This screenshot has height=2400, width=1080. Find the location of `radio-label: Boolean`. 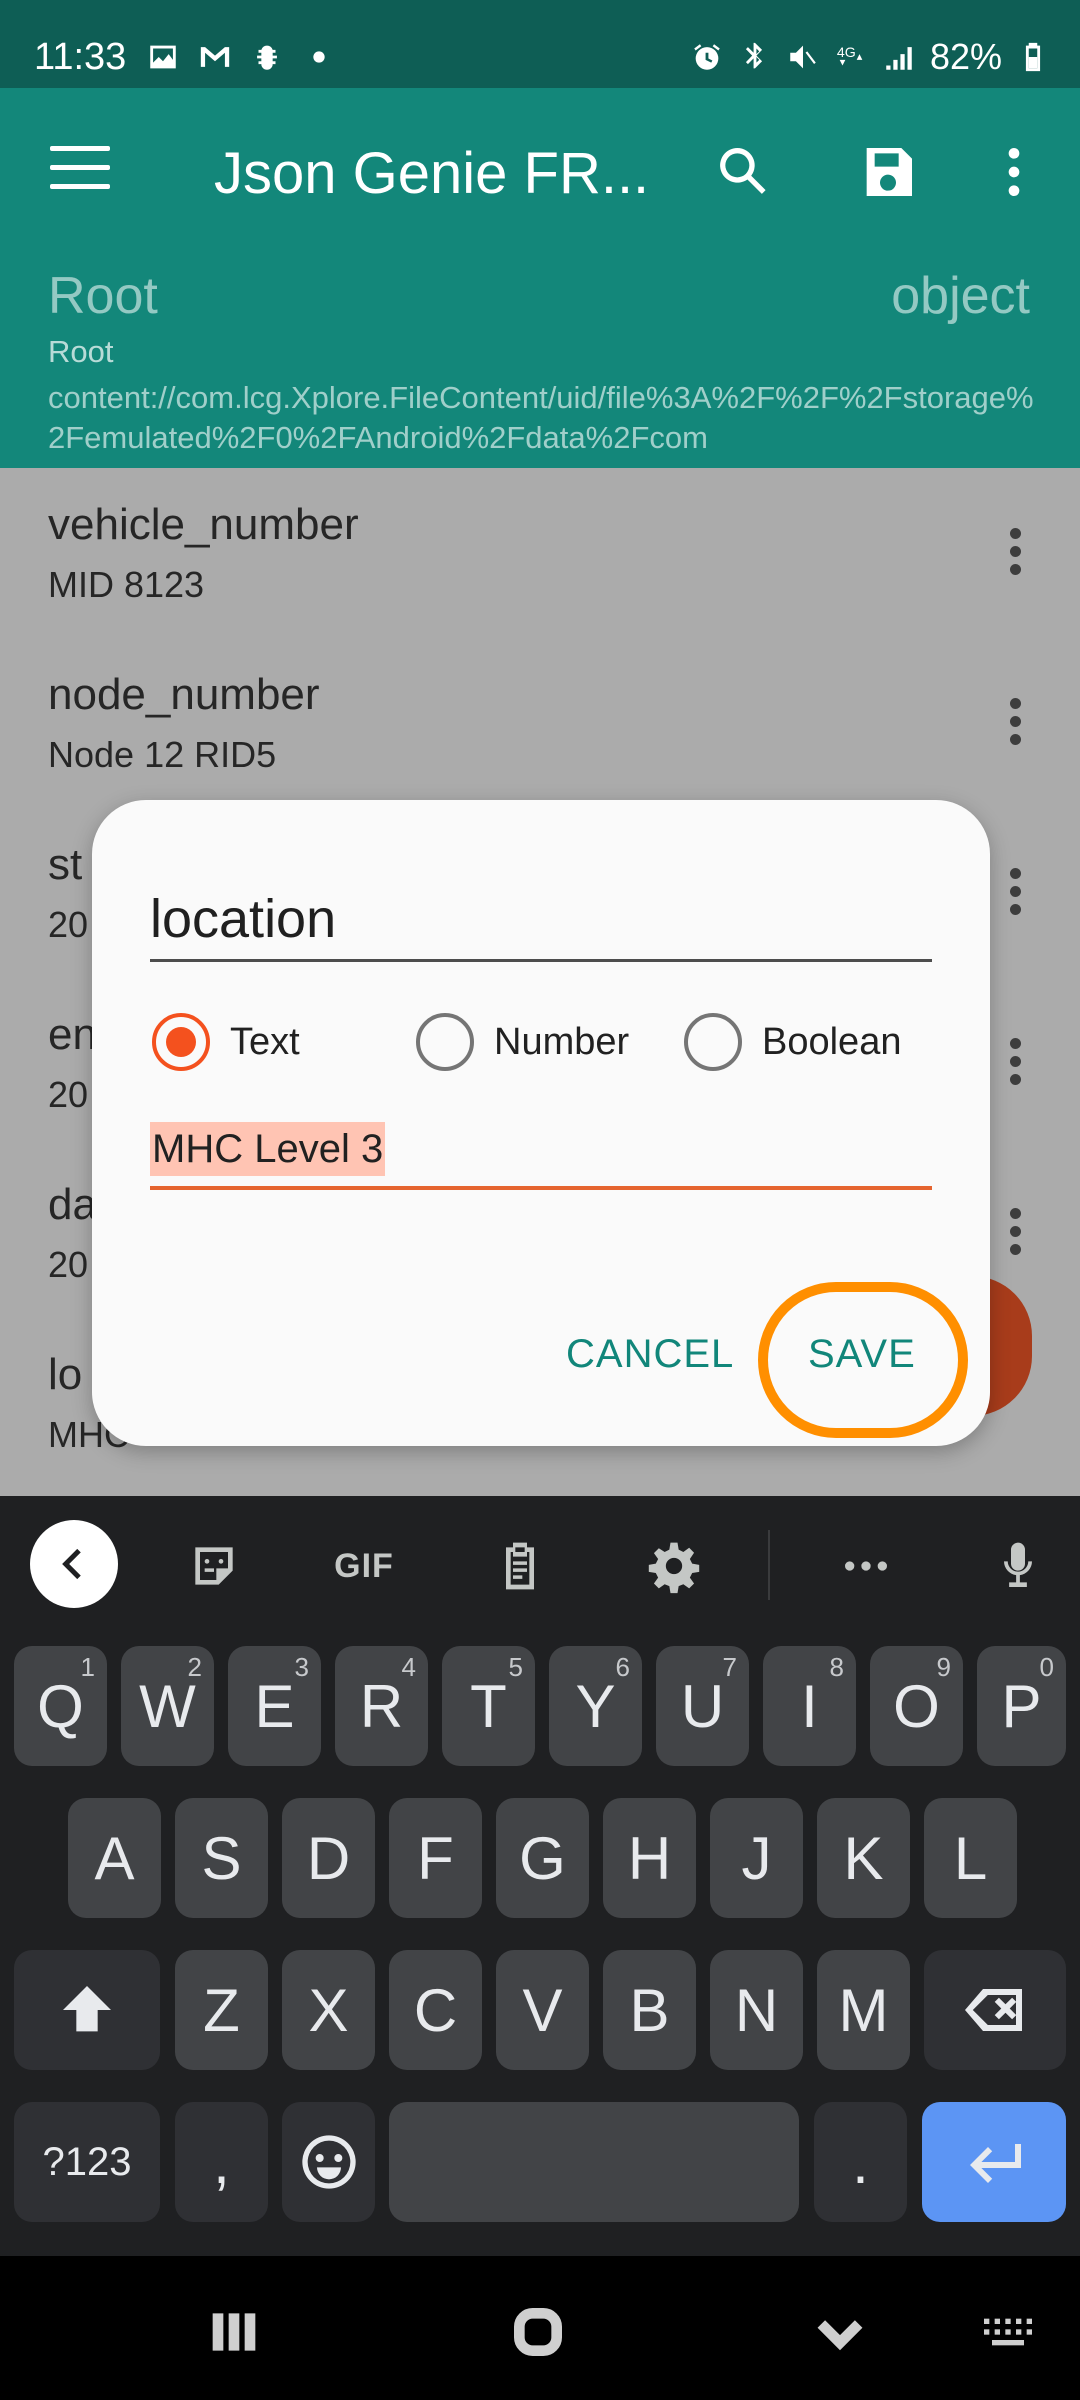

radio-label: Boolean is located at coordinates (832, 1041).